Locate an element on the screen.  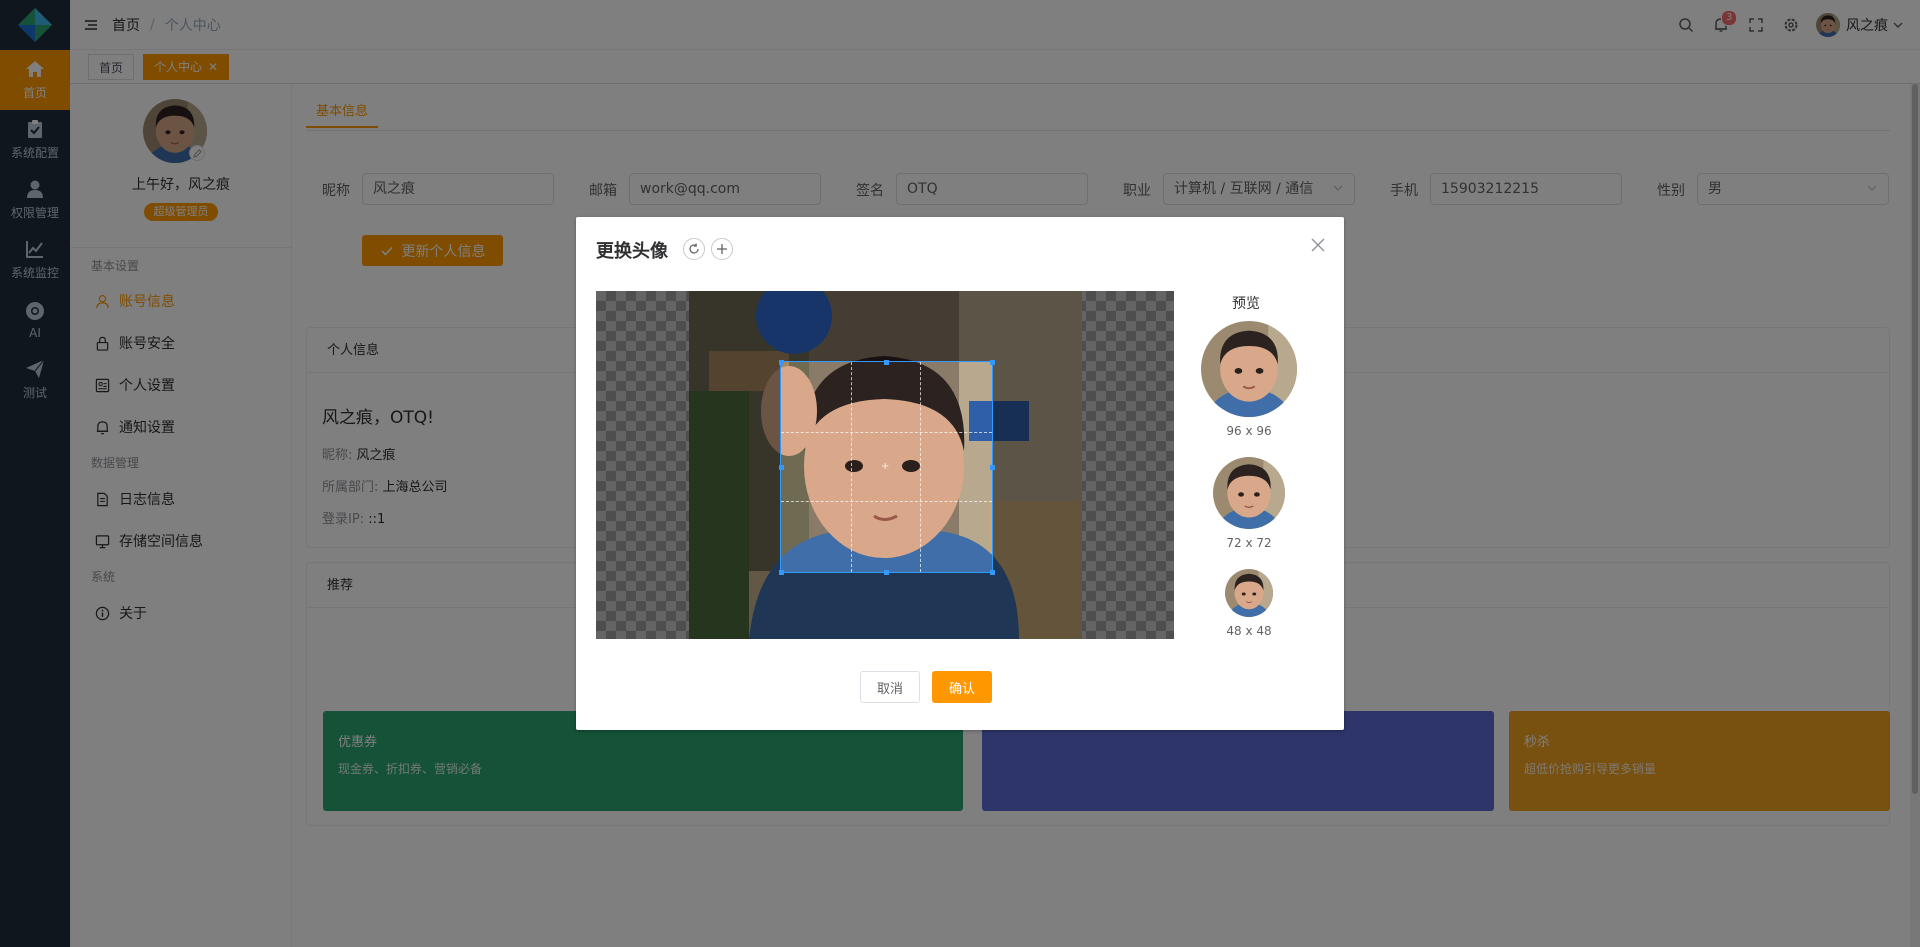
dialog-title: 更换头像 is located at coordinates (632, 251).